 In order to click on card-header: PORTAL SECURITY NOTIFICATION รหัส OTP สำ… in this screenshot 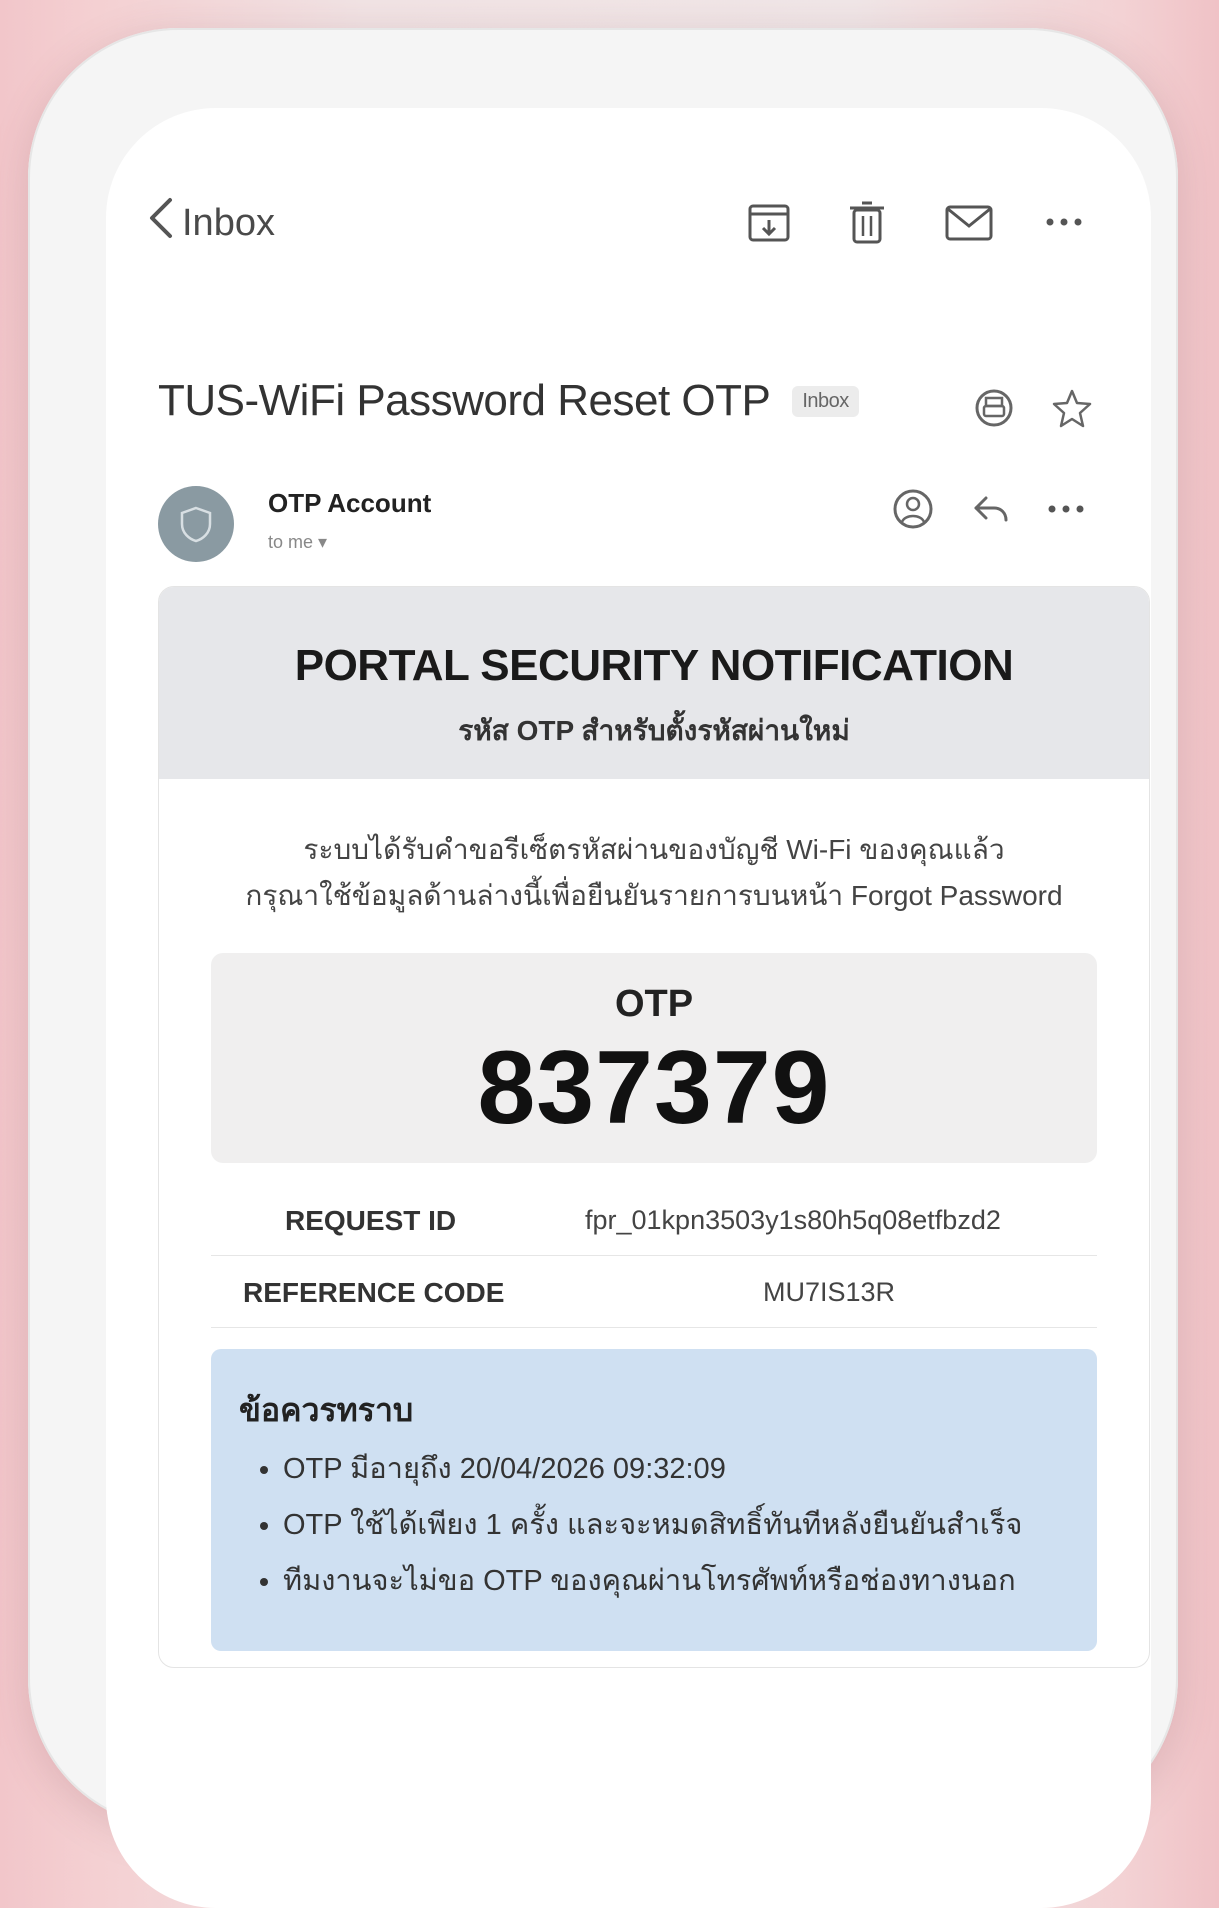, I will do `click(654, 683)`.